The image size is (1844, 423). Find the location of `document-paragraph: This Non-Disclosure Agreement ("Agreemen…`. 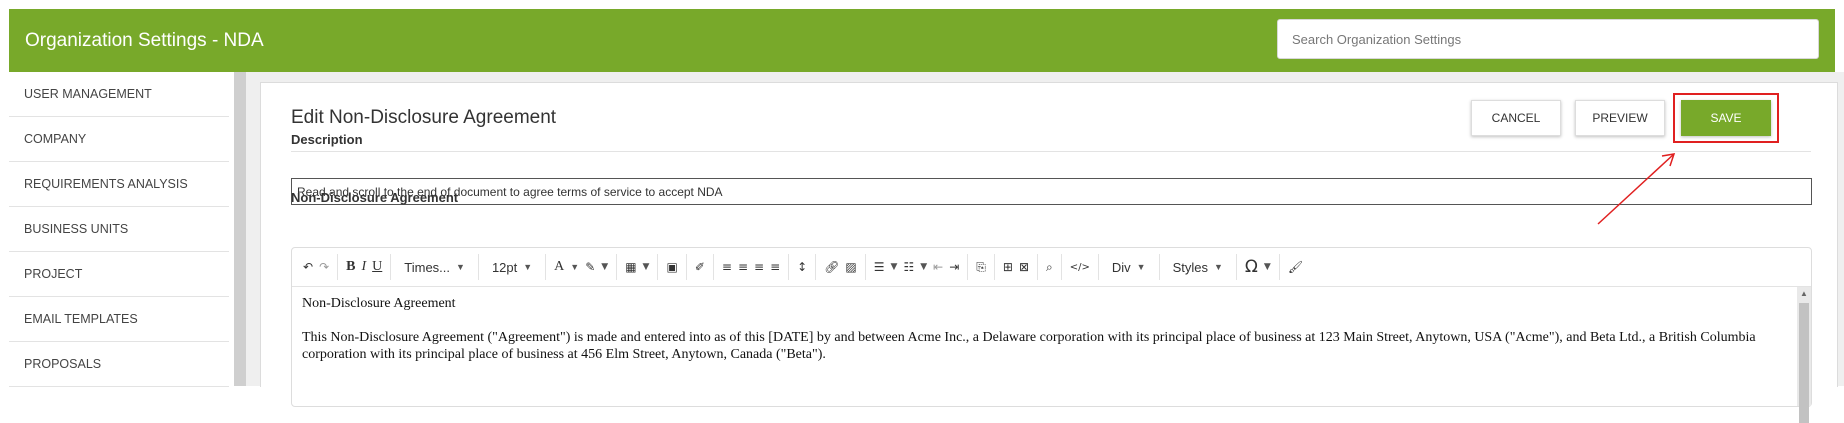

document-paragraph: This Non-Disclosure Agreement ("Agreemen… is located at coordinates (1029, 346).